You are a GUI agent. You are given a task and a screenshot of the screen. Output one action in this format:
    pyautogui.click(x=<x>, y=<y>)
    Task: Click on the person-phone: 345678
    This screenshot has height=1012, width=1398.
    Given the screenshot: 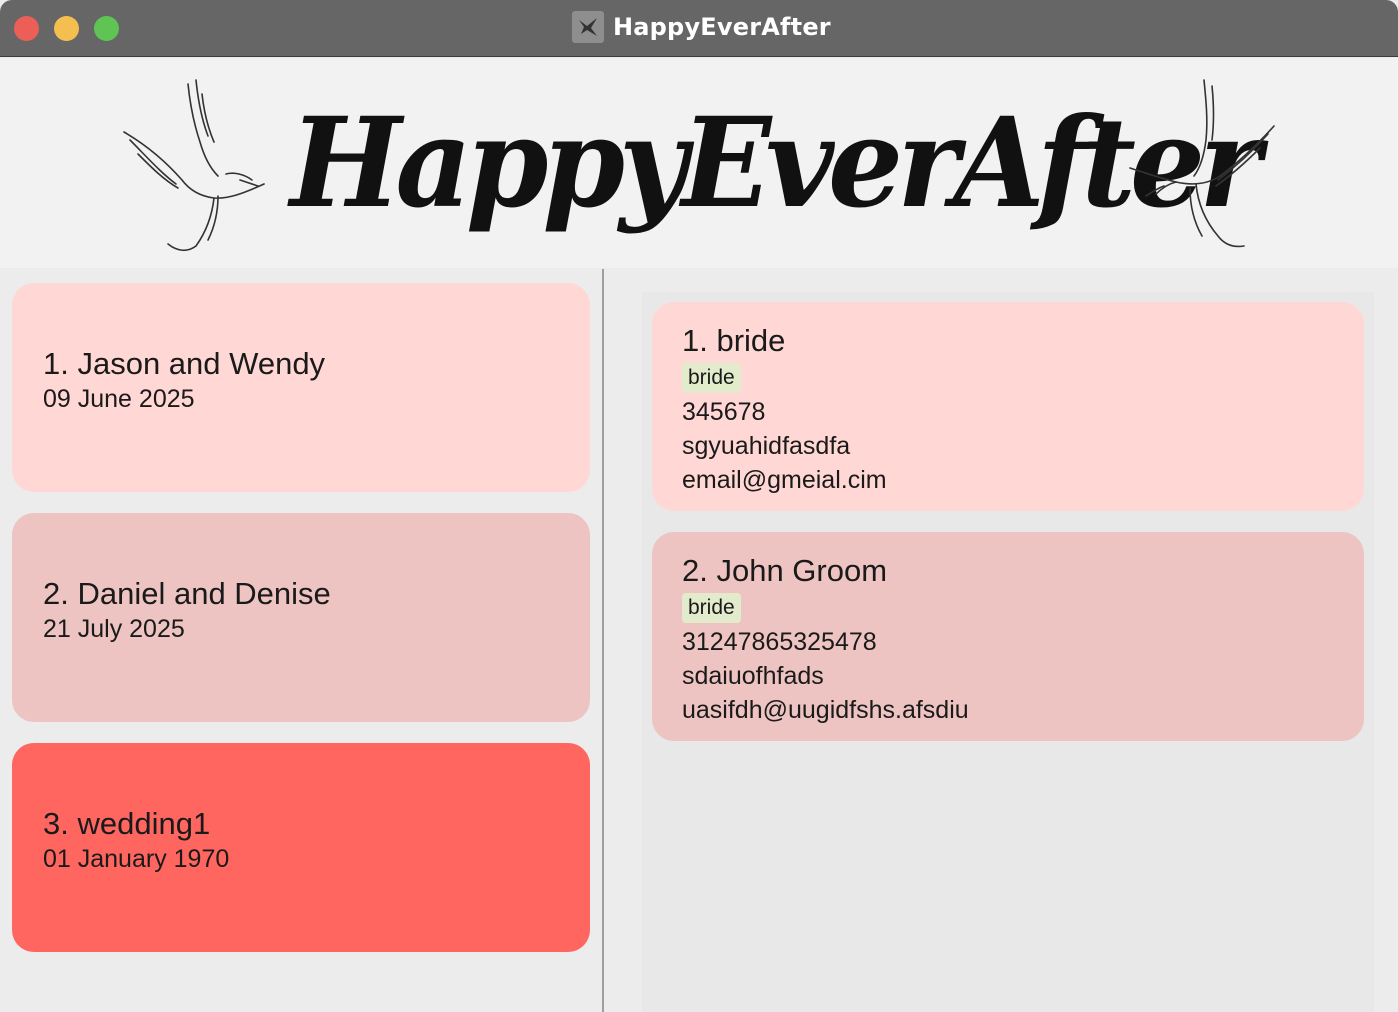 What is the action you would take?
    pyautogui.click(x=724, y=412)
    